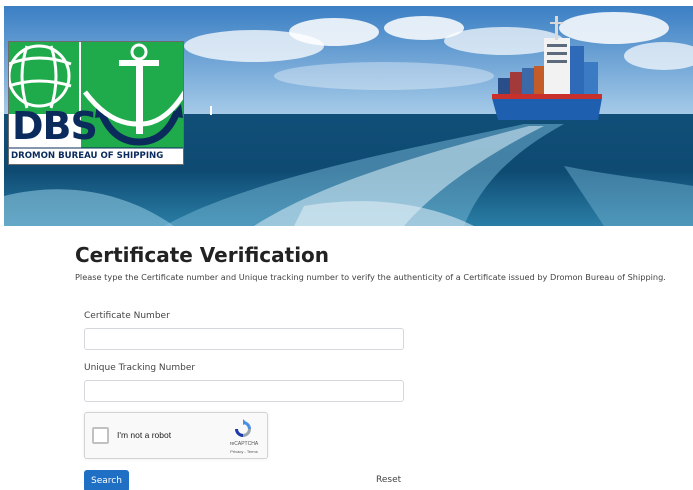  Describe the element at coordinates (202, 255) in the screenshot. I see `page-title: Certificate Verification` at that location.